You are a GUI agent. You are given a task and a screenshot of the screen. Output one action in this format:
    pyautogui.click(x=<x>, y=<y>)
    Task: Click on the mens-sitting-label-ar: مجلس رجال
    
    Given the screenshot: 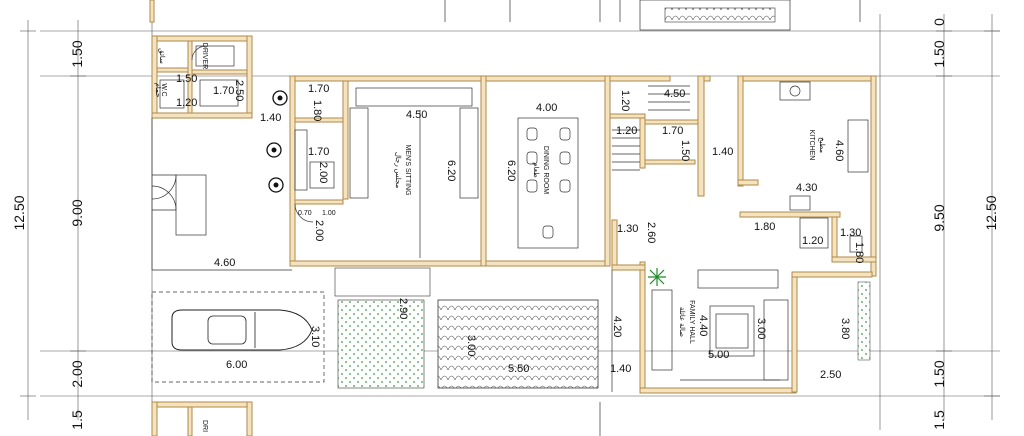 What is the action you would take?
    pyautogui.click(x=398, y=170)
    